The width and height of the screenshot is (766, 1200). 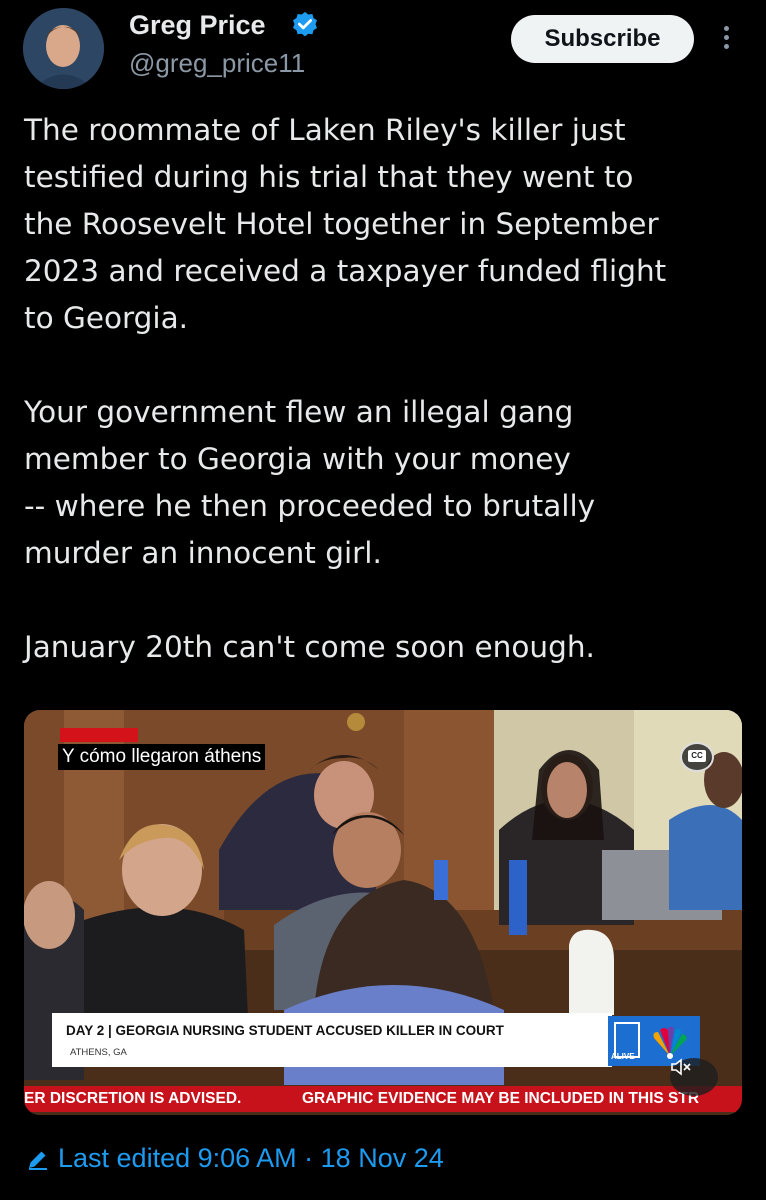 I want to click on verified-badge-icon, so click(x=305, y=24).